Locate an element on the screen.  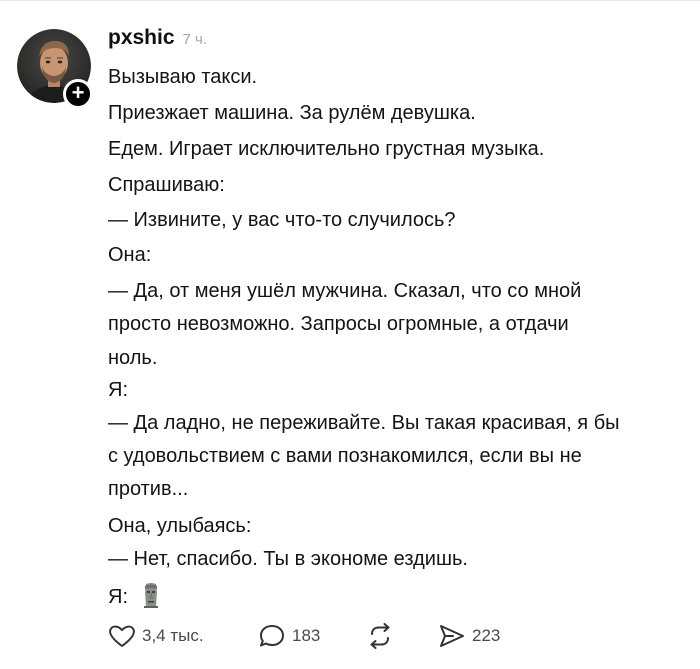
post-header: pxshic 7 ч. is located at coordinates (157, 39).